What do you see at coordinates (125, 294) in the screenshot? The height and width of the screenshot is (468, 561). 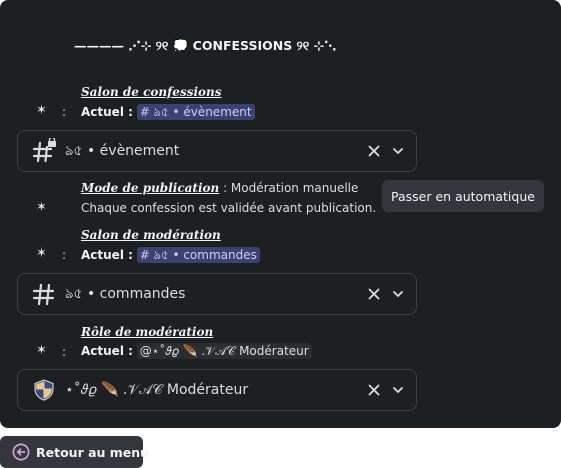 I see `select-value: ঌ৫ • commandes` at bounding box center [125, 294].